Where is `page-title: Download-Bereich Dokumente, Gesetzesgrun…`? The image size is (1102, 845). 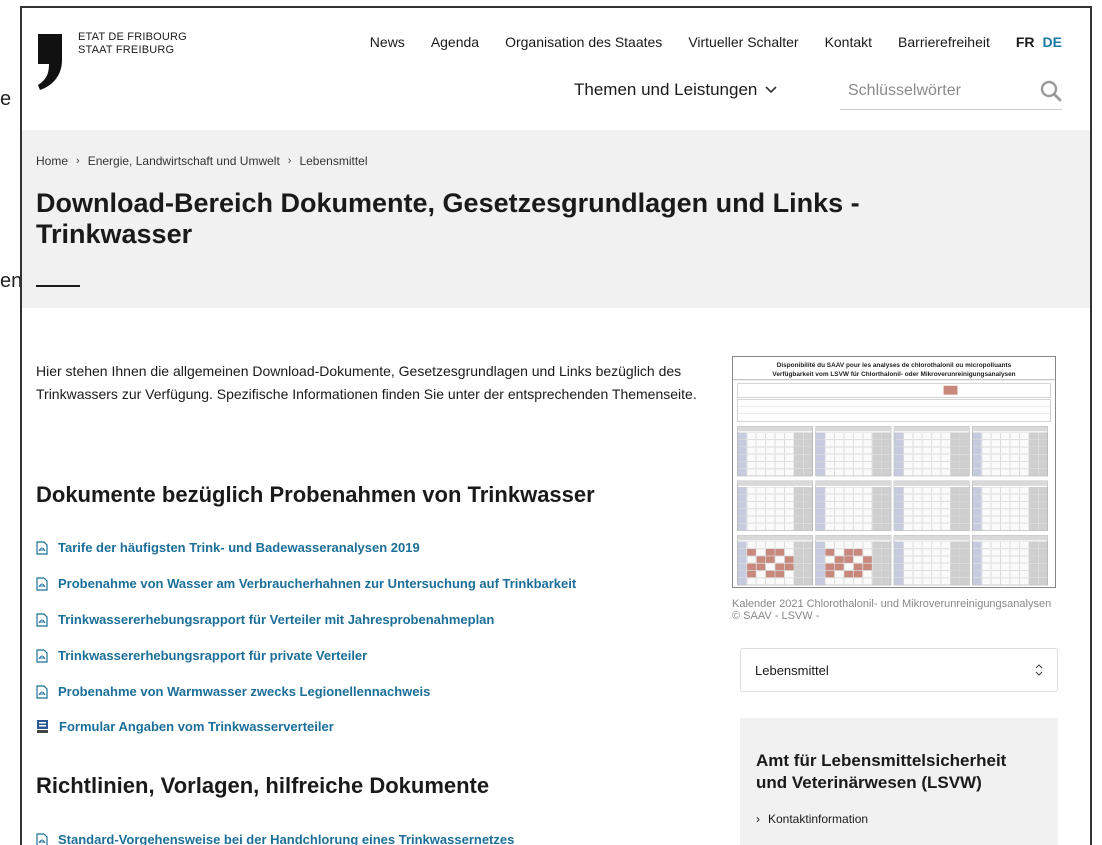 page-title: Download-Bereich Dokumente, Gesetzesgrun… is located at coordinates (448, 218).